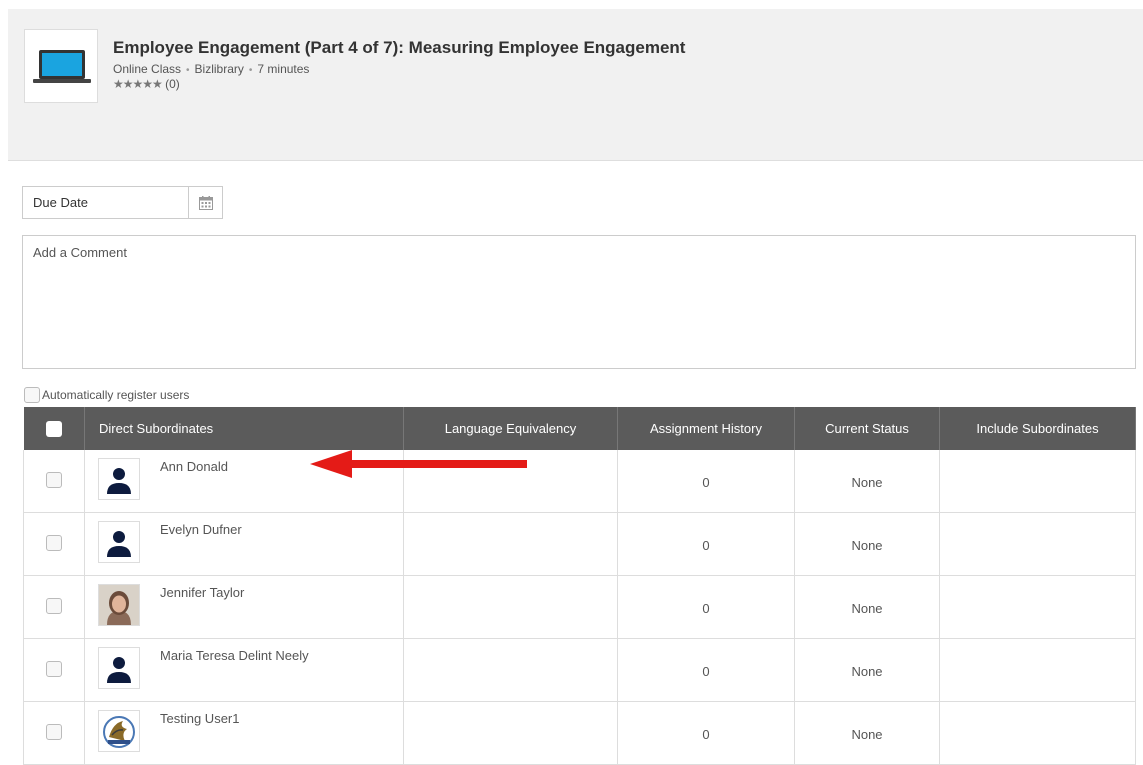 The height and width of the screenshot is (765, 1143). I want to click on course-type: Online Class, so click(147, 69).